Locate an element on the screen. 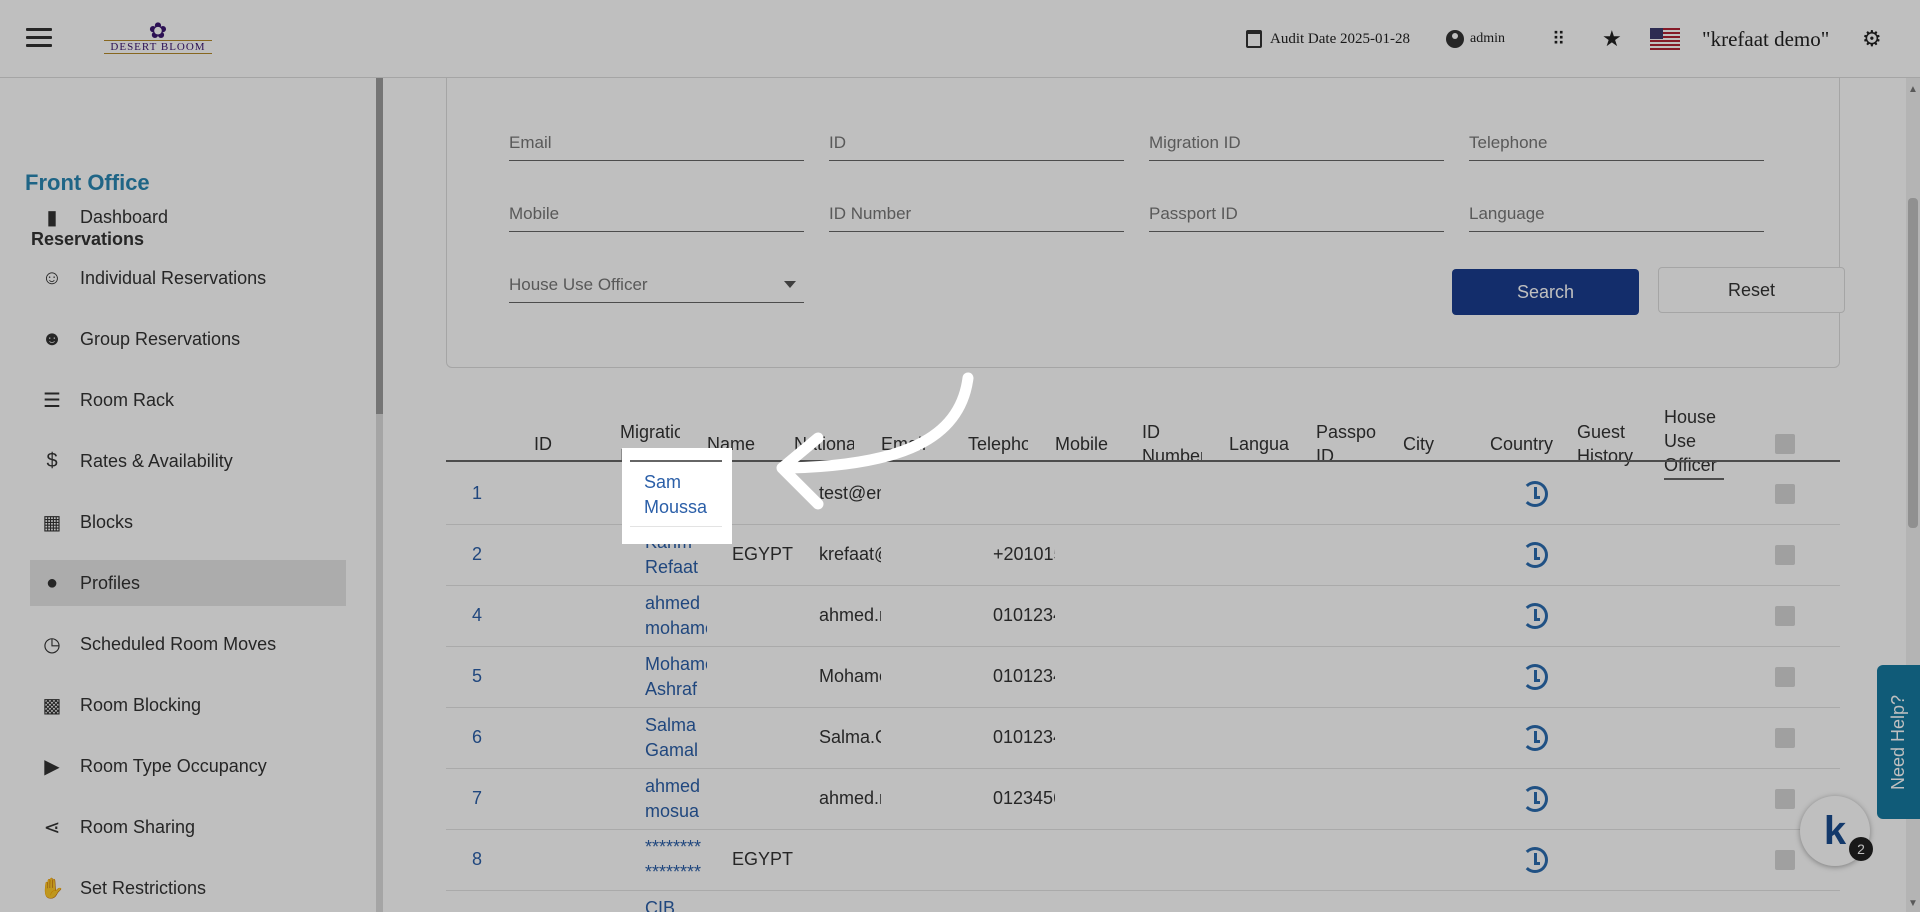  cell-id: 2 is located at coordinates (497, 554).